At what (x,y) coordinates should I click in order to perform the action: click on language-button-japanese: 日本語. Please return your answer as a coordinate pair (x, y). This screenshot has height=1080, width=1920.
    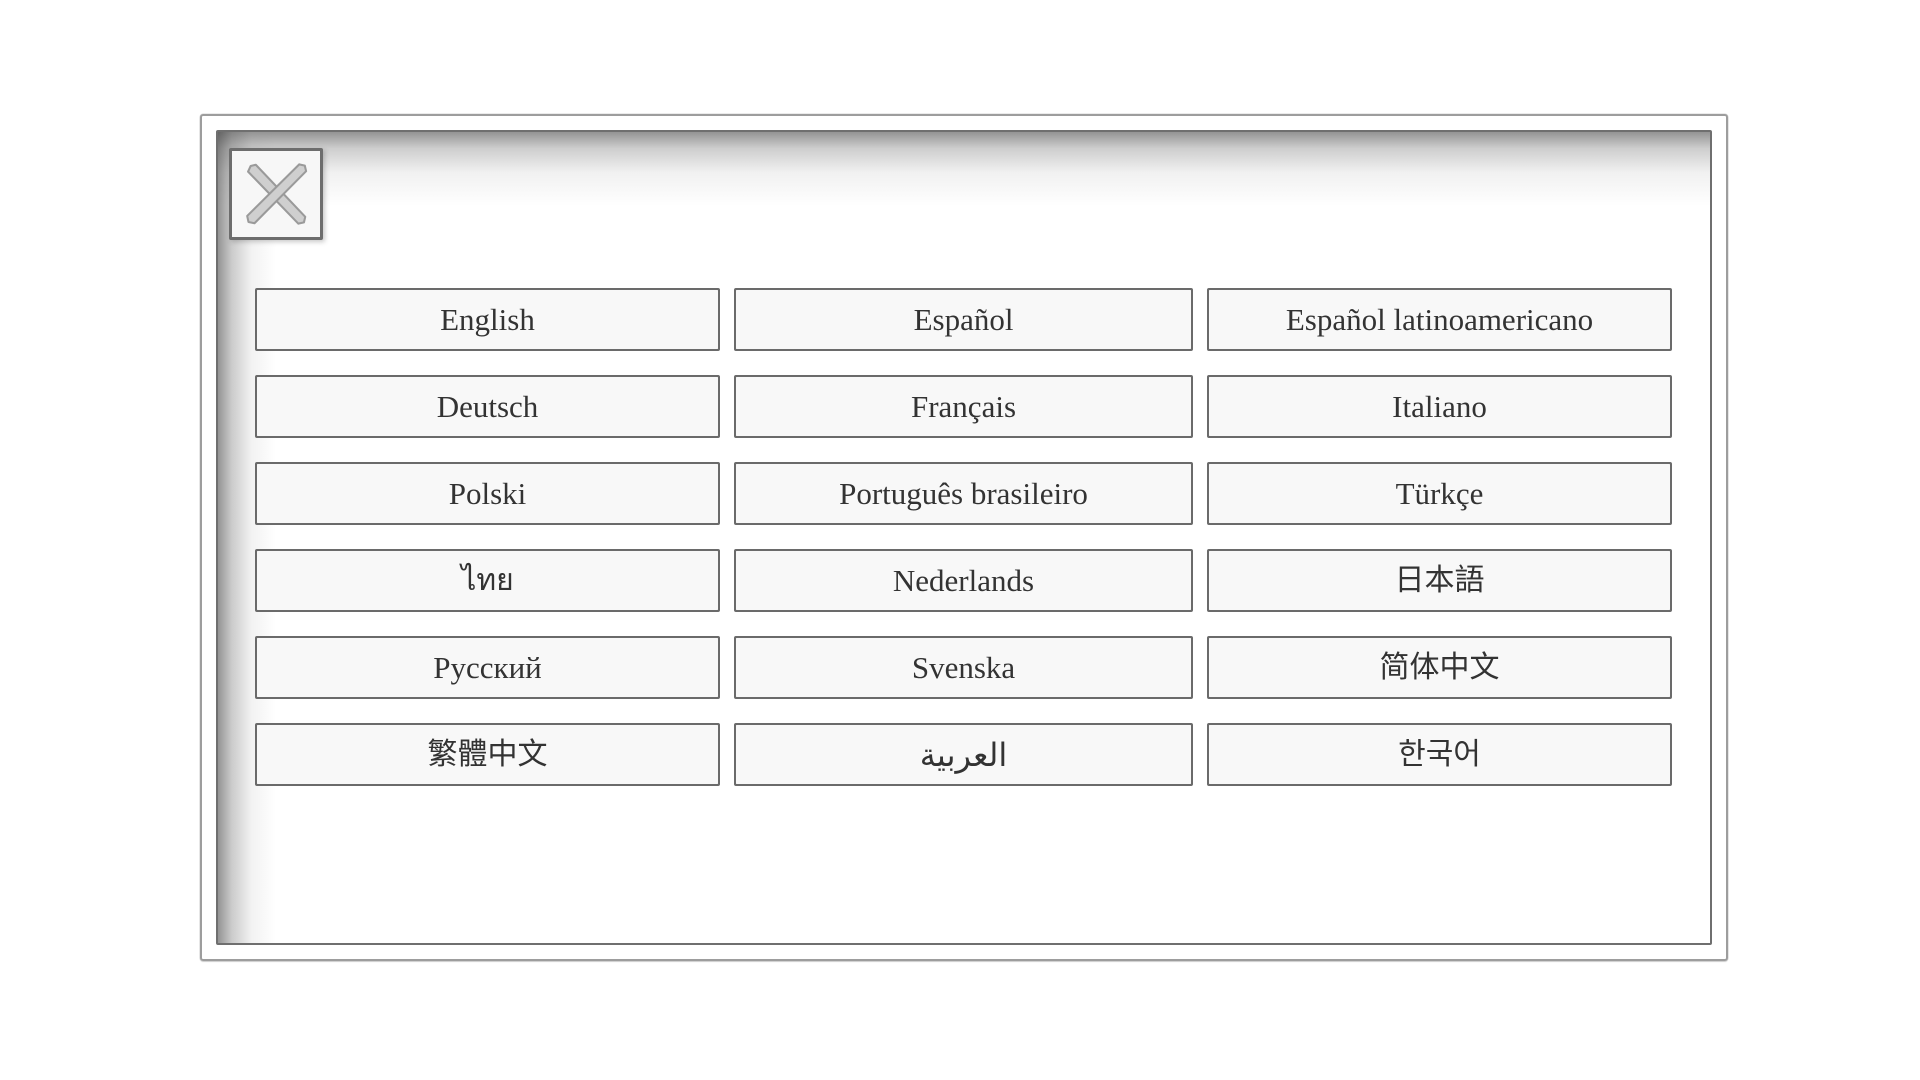
    Looking at the image, I should click on (1439, 580).